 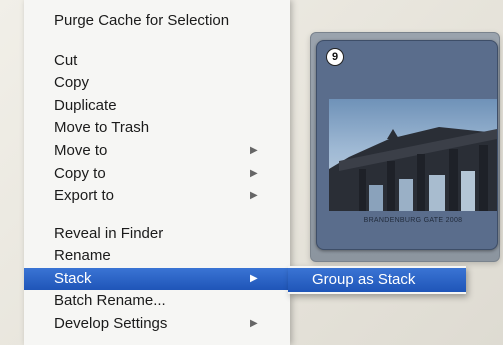 What do you see at coordinates (364, 279) in the screenshot?
I see `submenu-item-label: Group as Stack` at bounding box center [364, 279].